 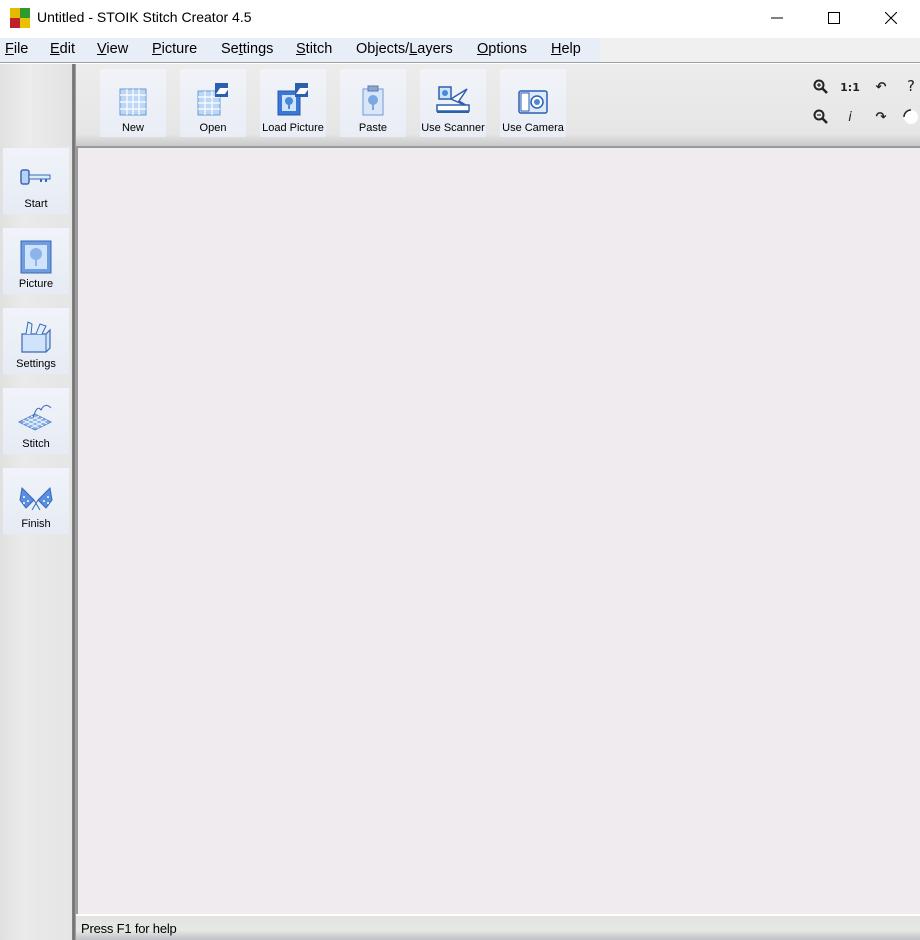 I want to click on open-button: Open, so click(x=213, y=103).